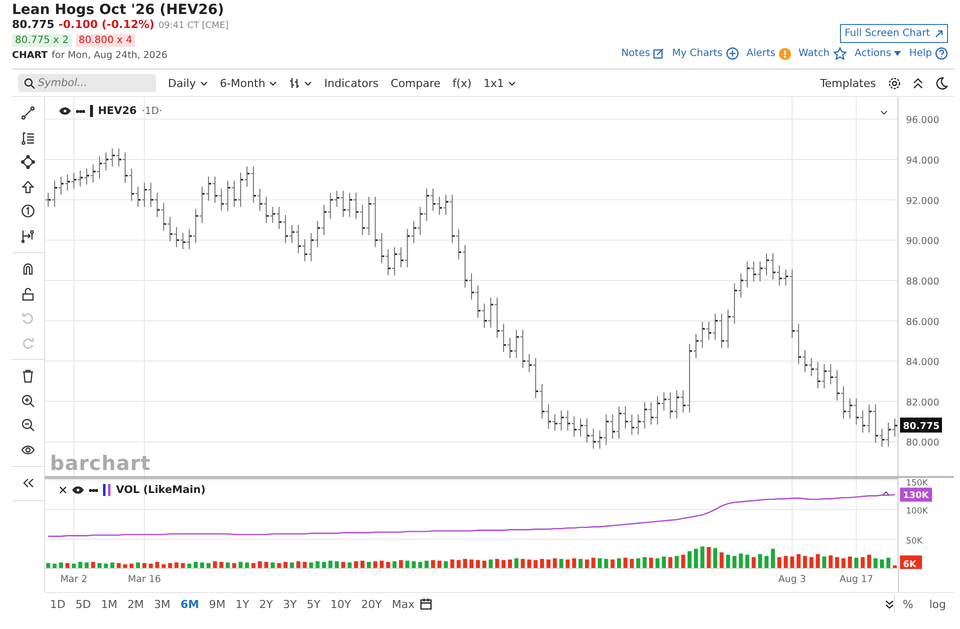  What do you see at coordinates (74, 579) in the screenshot?
I see `date-axis-label: Mar 2` at bounding box center [74, 579].